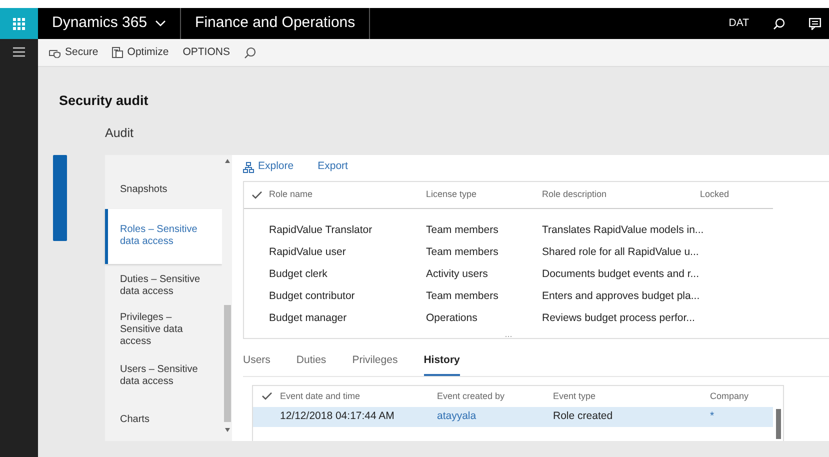 The height and width of the screenshot is (457, 829). Describe the element at coordinates (375, 364) in the screenshot. I see `tab: Privileges` at that location.